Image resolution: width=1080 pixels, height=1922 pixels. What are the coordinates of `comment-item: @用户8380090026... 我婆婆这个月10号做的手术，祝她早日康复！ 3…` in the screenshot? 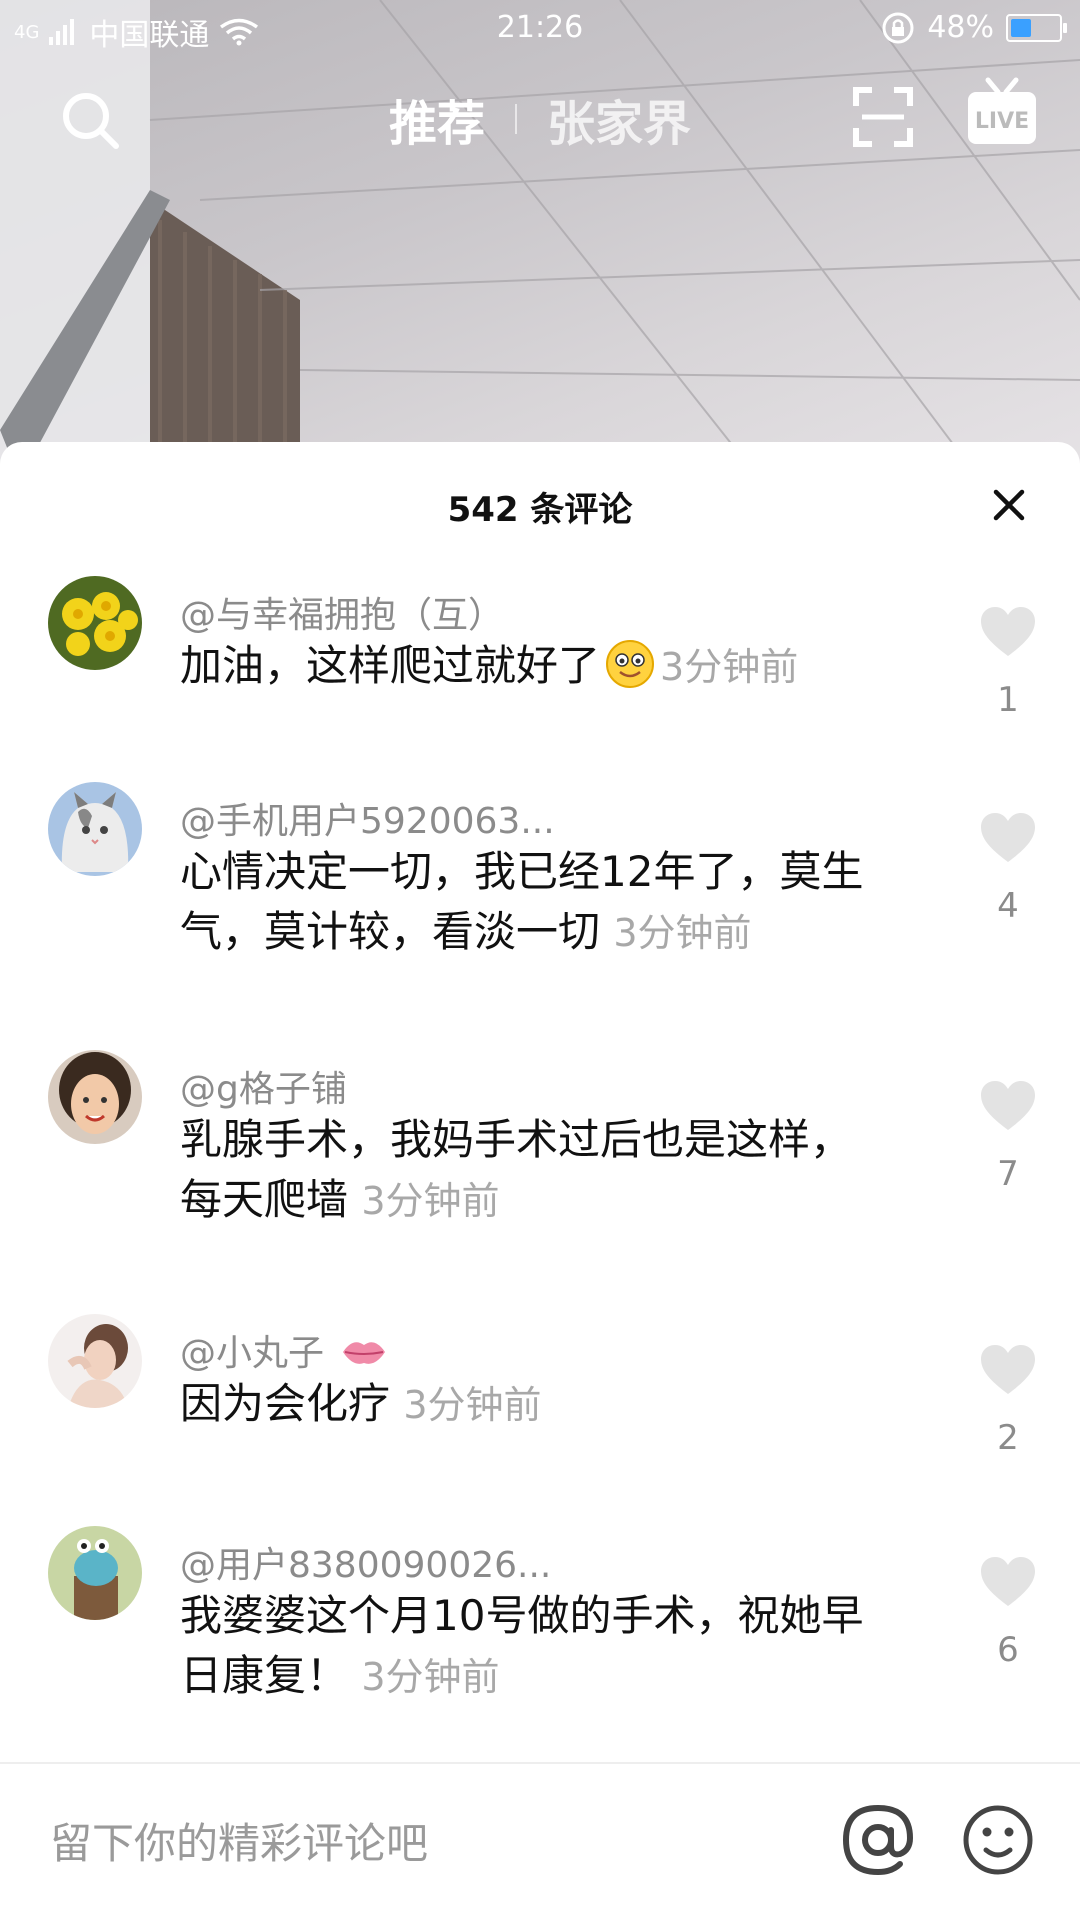 It's located at (540, 1636).